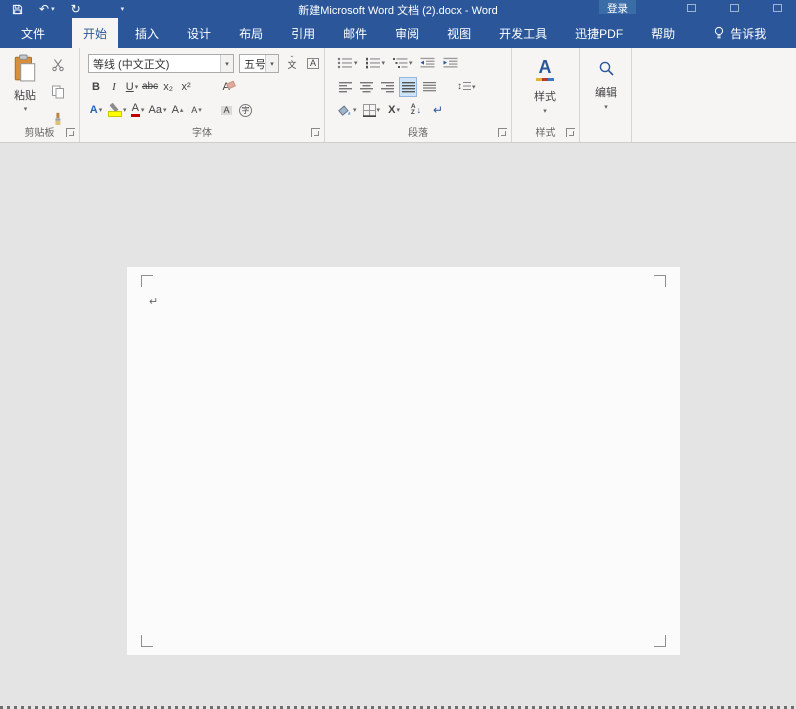 This screenshot has width=796, height=709. I want to click on multilevel-list-button: ▾, so click(402, 63).